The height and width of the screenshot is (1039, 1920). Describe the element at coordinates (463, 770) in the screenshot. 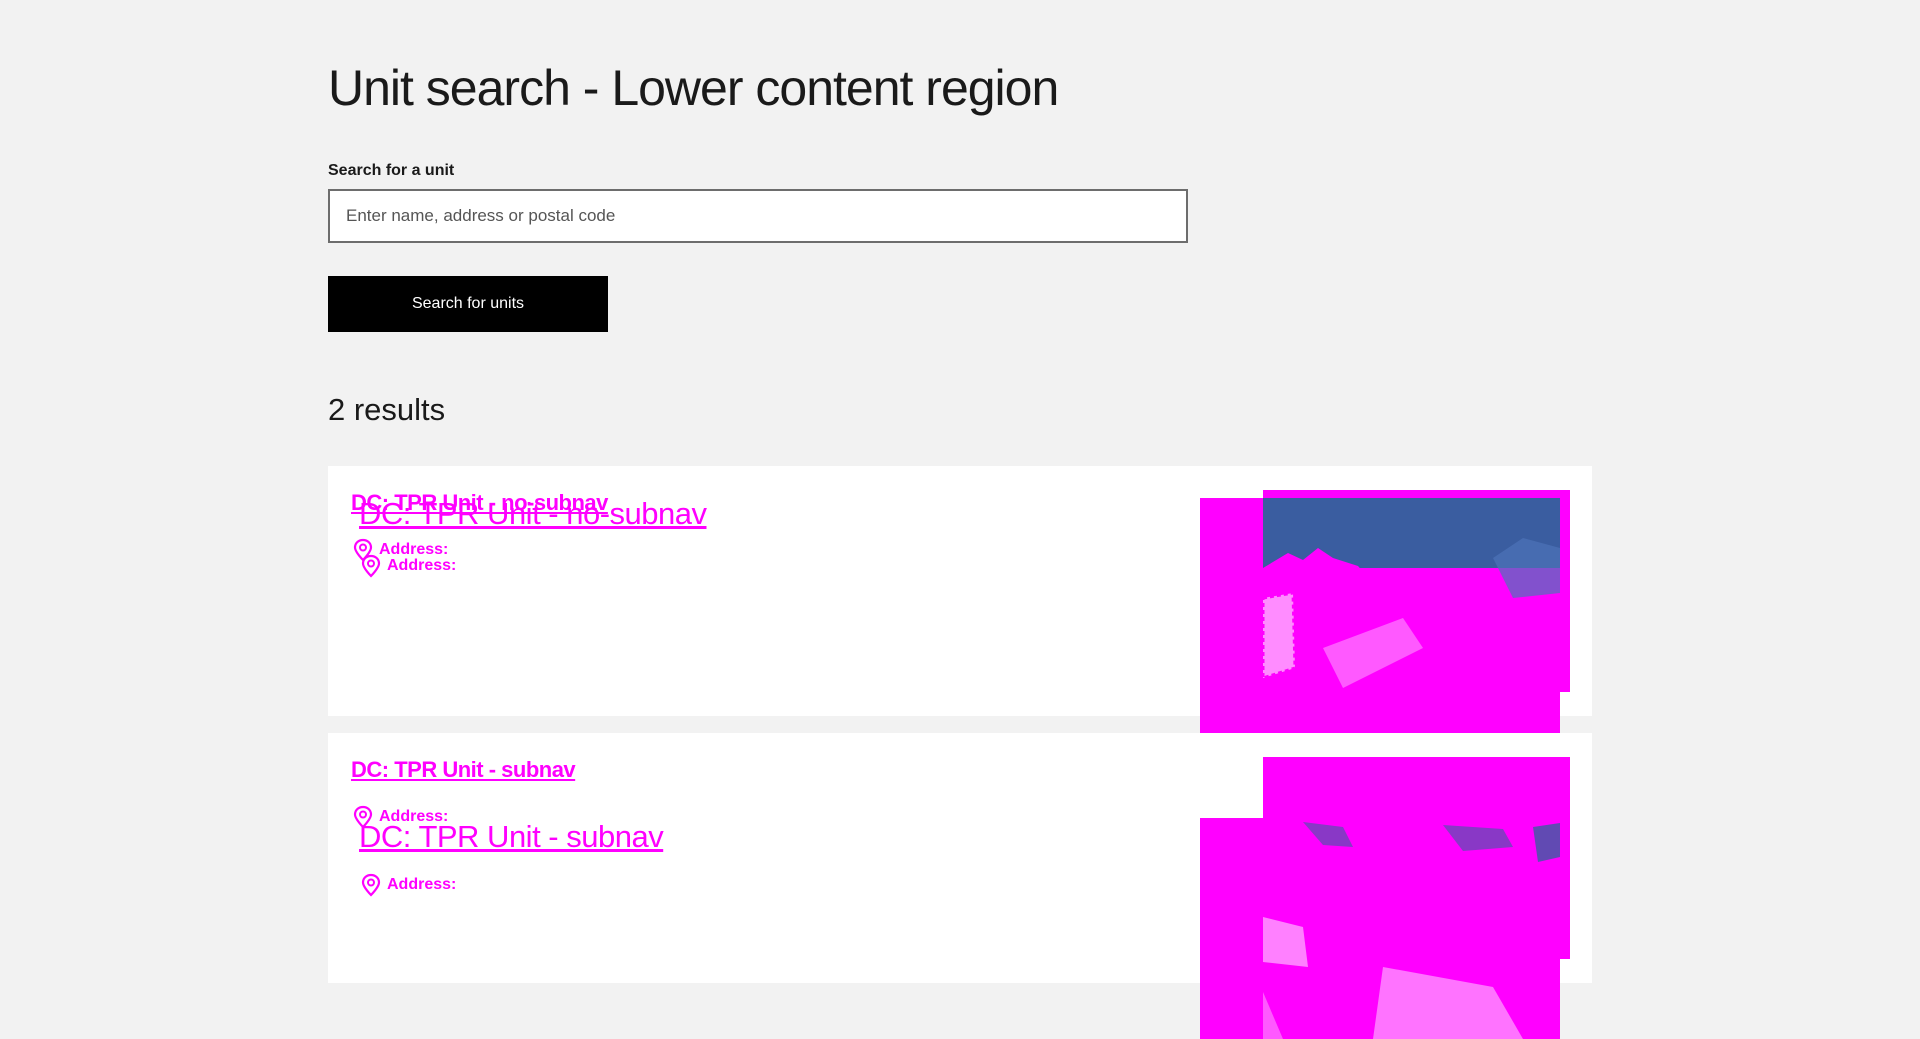

I see `unit-title-link: DC: TPR Unit - subnav` at that location.